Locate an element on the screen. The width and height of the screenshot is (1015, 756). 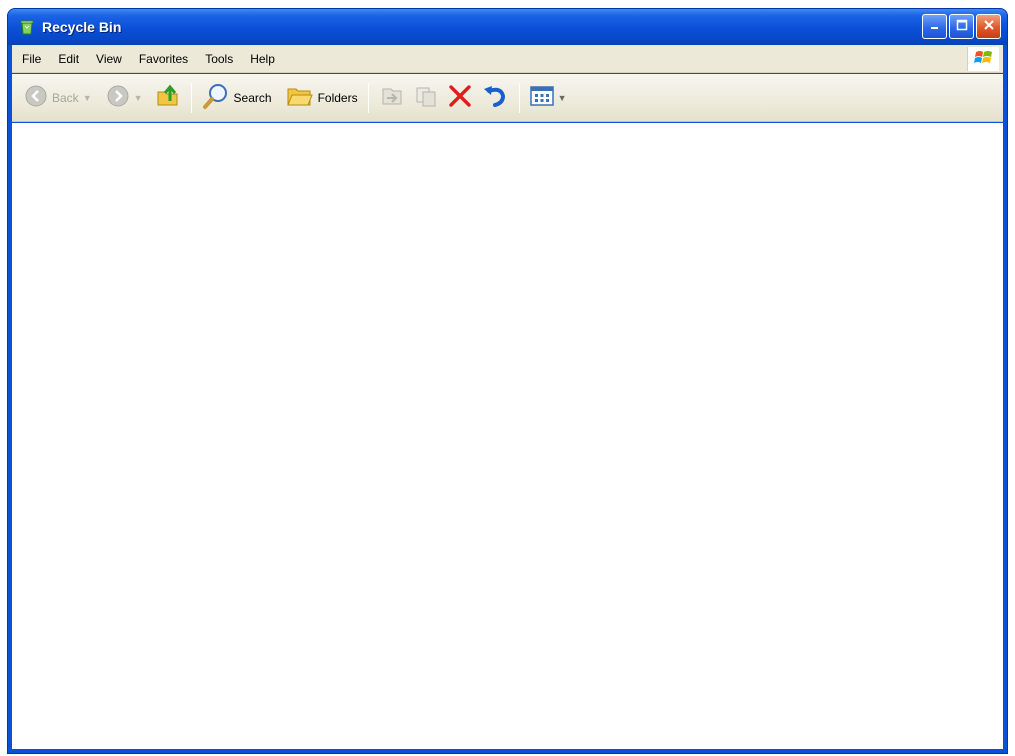
delete-x-icon is located at coordinates (460, 97).